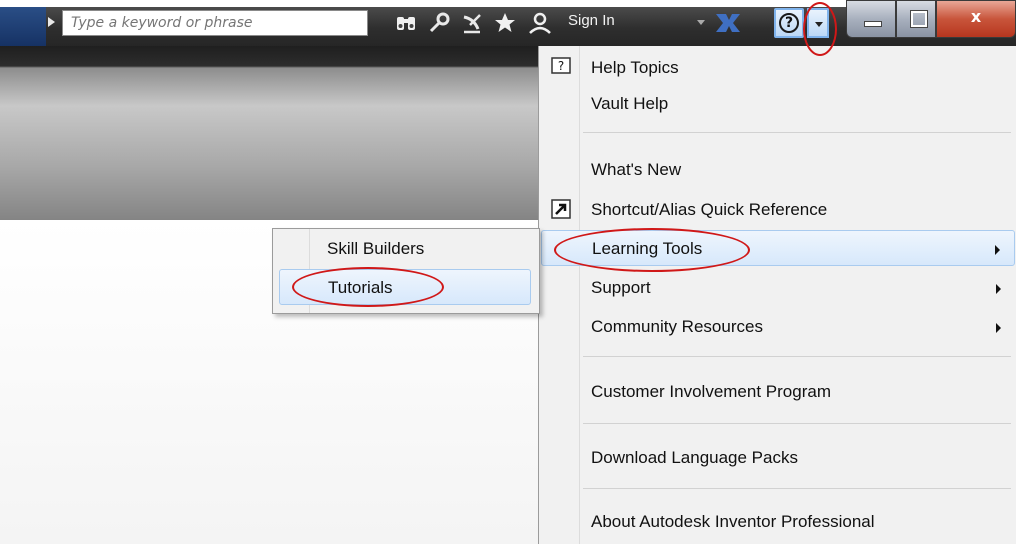 This screenshot has width=1016, height=544. What do you see at coordinates (635, 67) in the screenshot?
I see `menu-item-label: Help Topics` at bounding box center [635, 67].